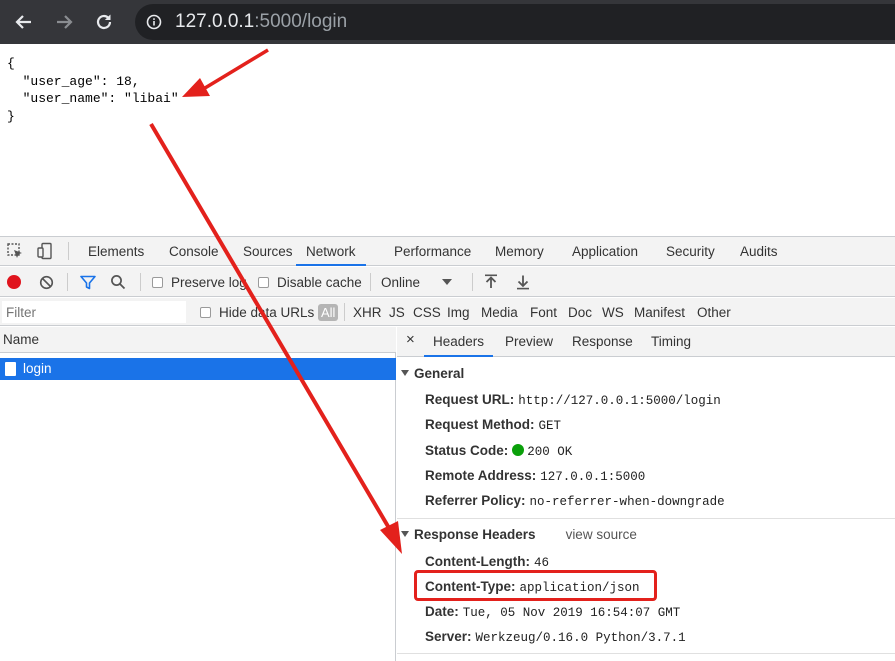  I want to click on section-response-headers: Response Headers view source, so click(519, 535).